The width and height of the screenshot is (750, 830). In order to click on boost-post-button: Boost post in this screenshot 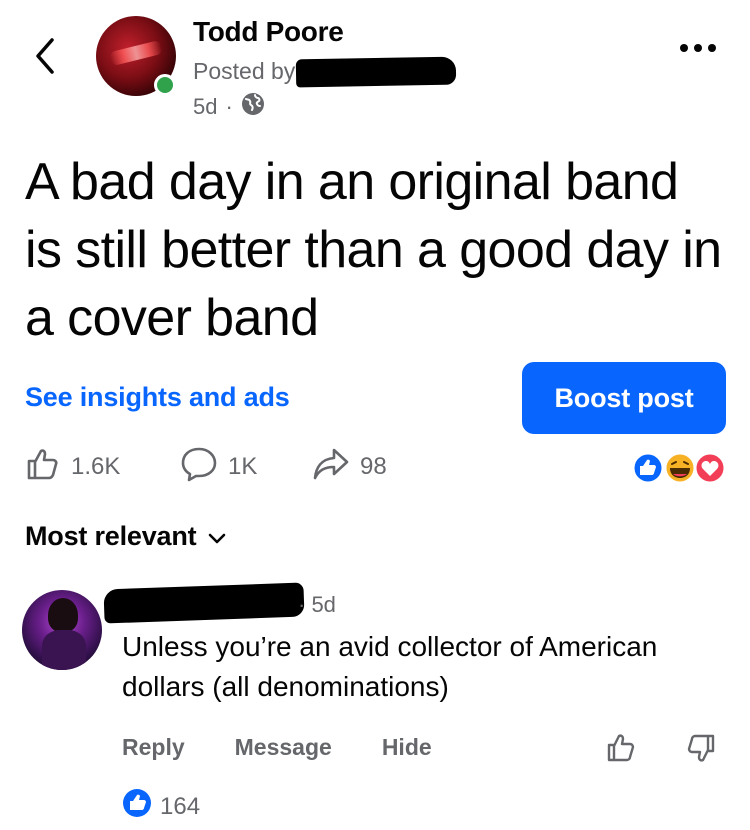, I will do `click(624, 398)`.